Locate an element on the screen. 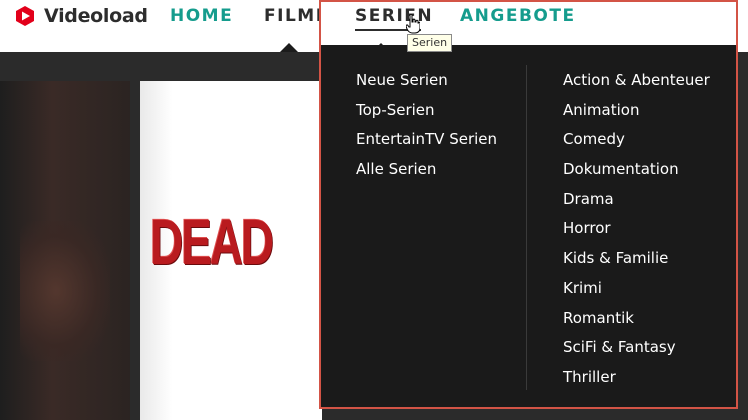  nav-angebote: ANGEBOTE is located at coordinates (518, 16).